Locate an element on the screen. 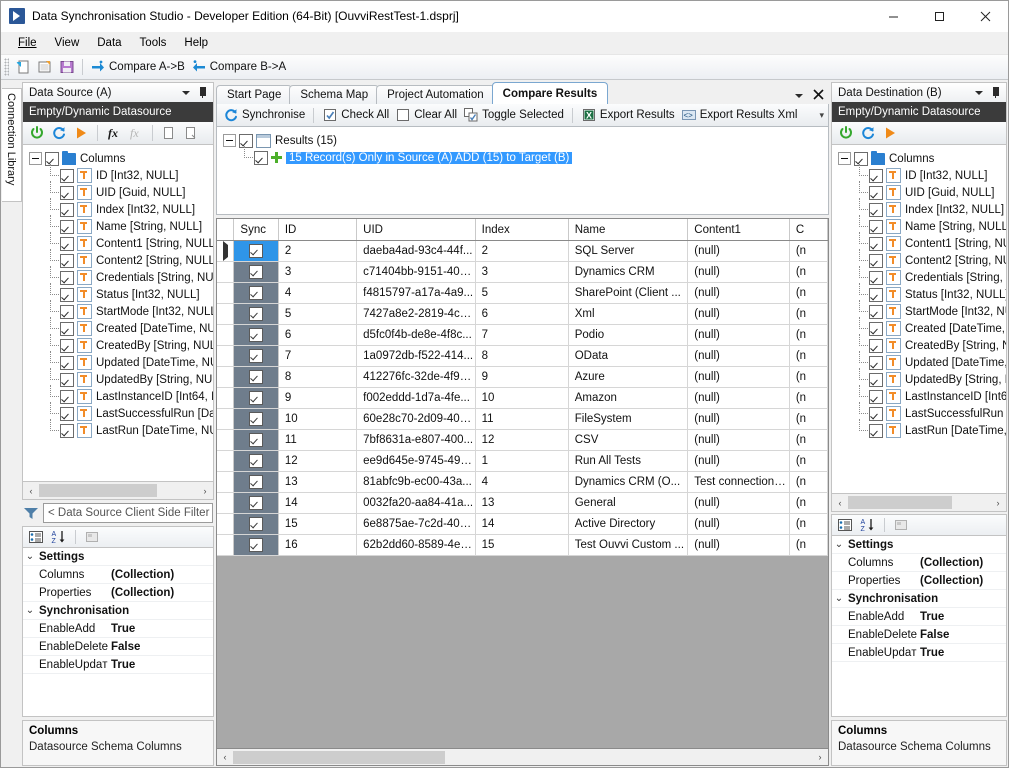 The image size is (1009, 768). data-destination-hscrollbar: ‹ › is located at coordinates (919, 503).